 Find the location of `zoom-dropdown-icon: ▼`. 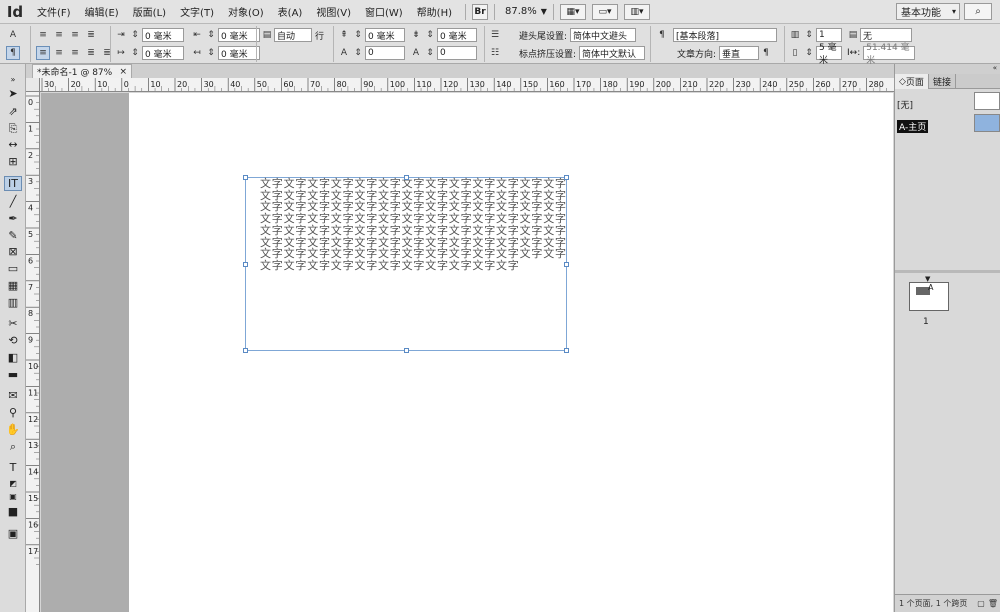

zoom-dropdown-icon: ▼ is located at coordinates (544, 11).